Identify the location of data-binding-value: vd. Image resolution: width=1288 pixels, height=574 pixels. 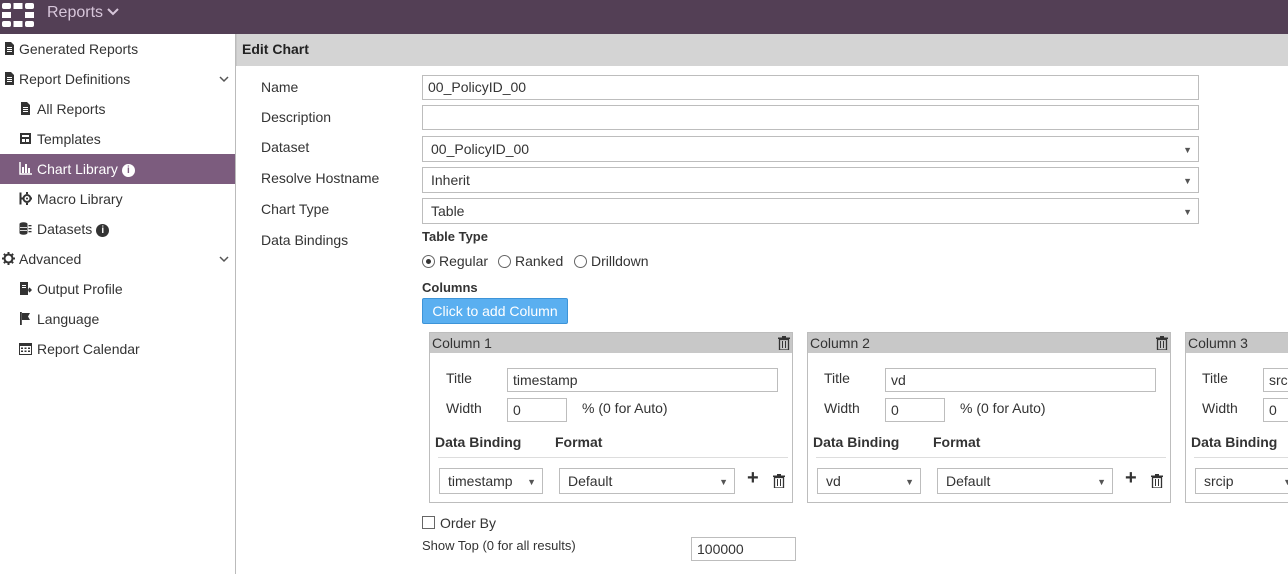
(833, 481).